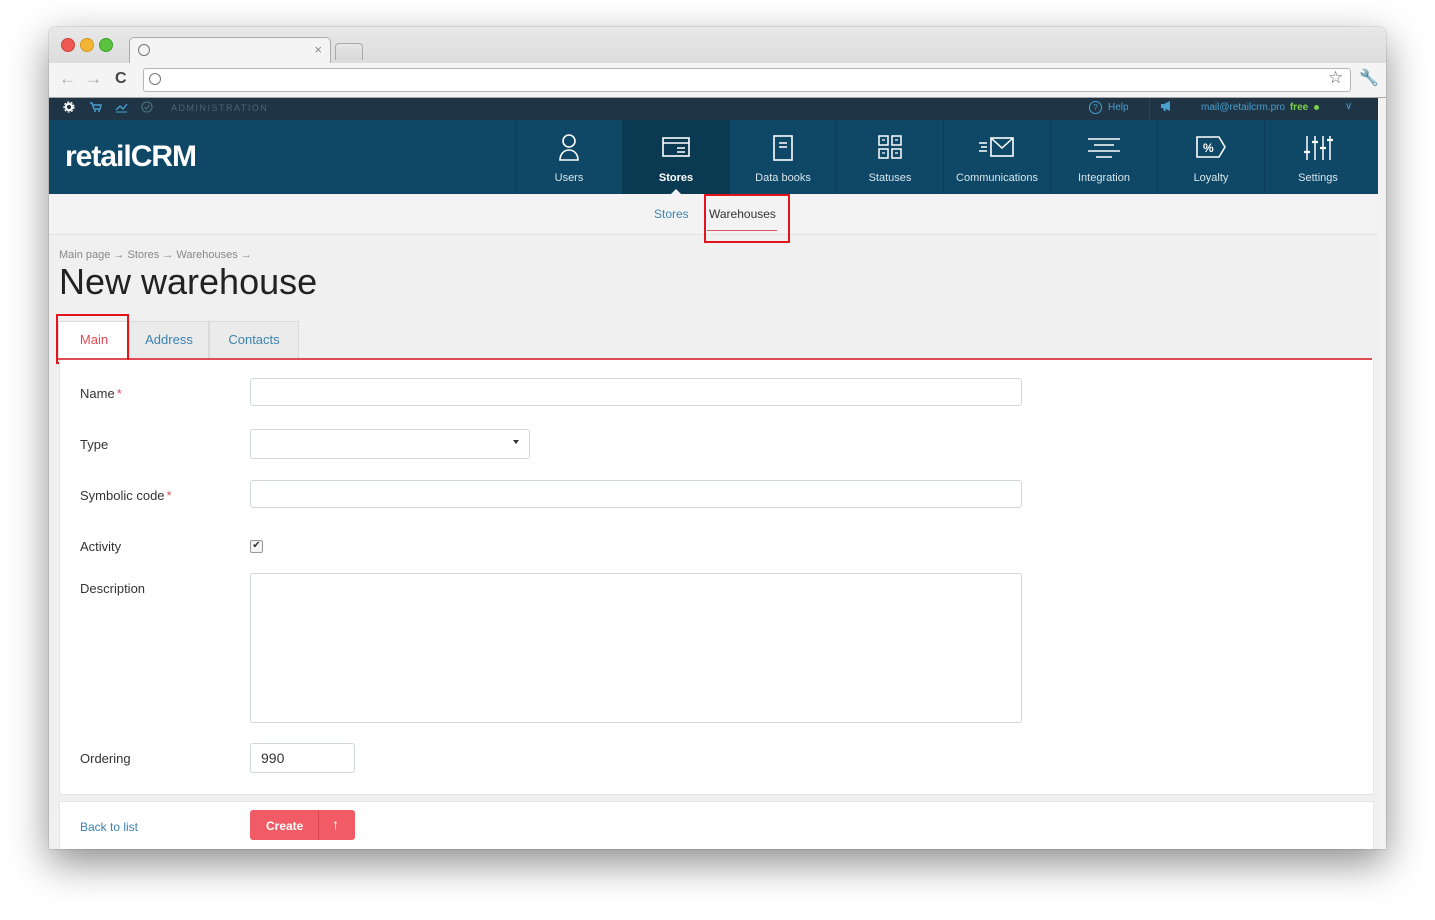 This screenshot has width=1435, height=920. Describe the element at coordinates (1149, 109) in the screenshot. I see `divider` at that location.